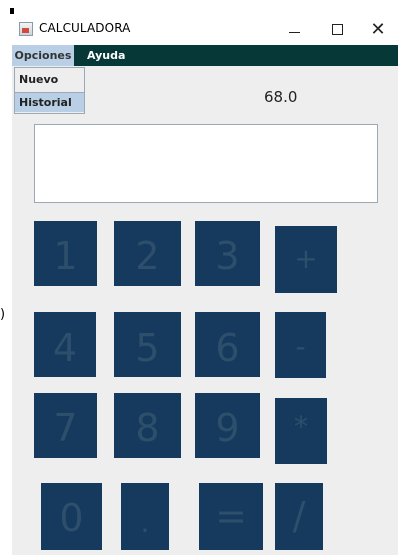 This screenshot has width=398, height=555. I want to click on menu-item-nuevo: Nuevo, so click(49, 80).